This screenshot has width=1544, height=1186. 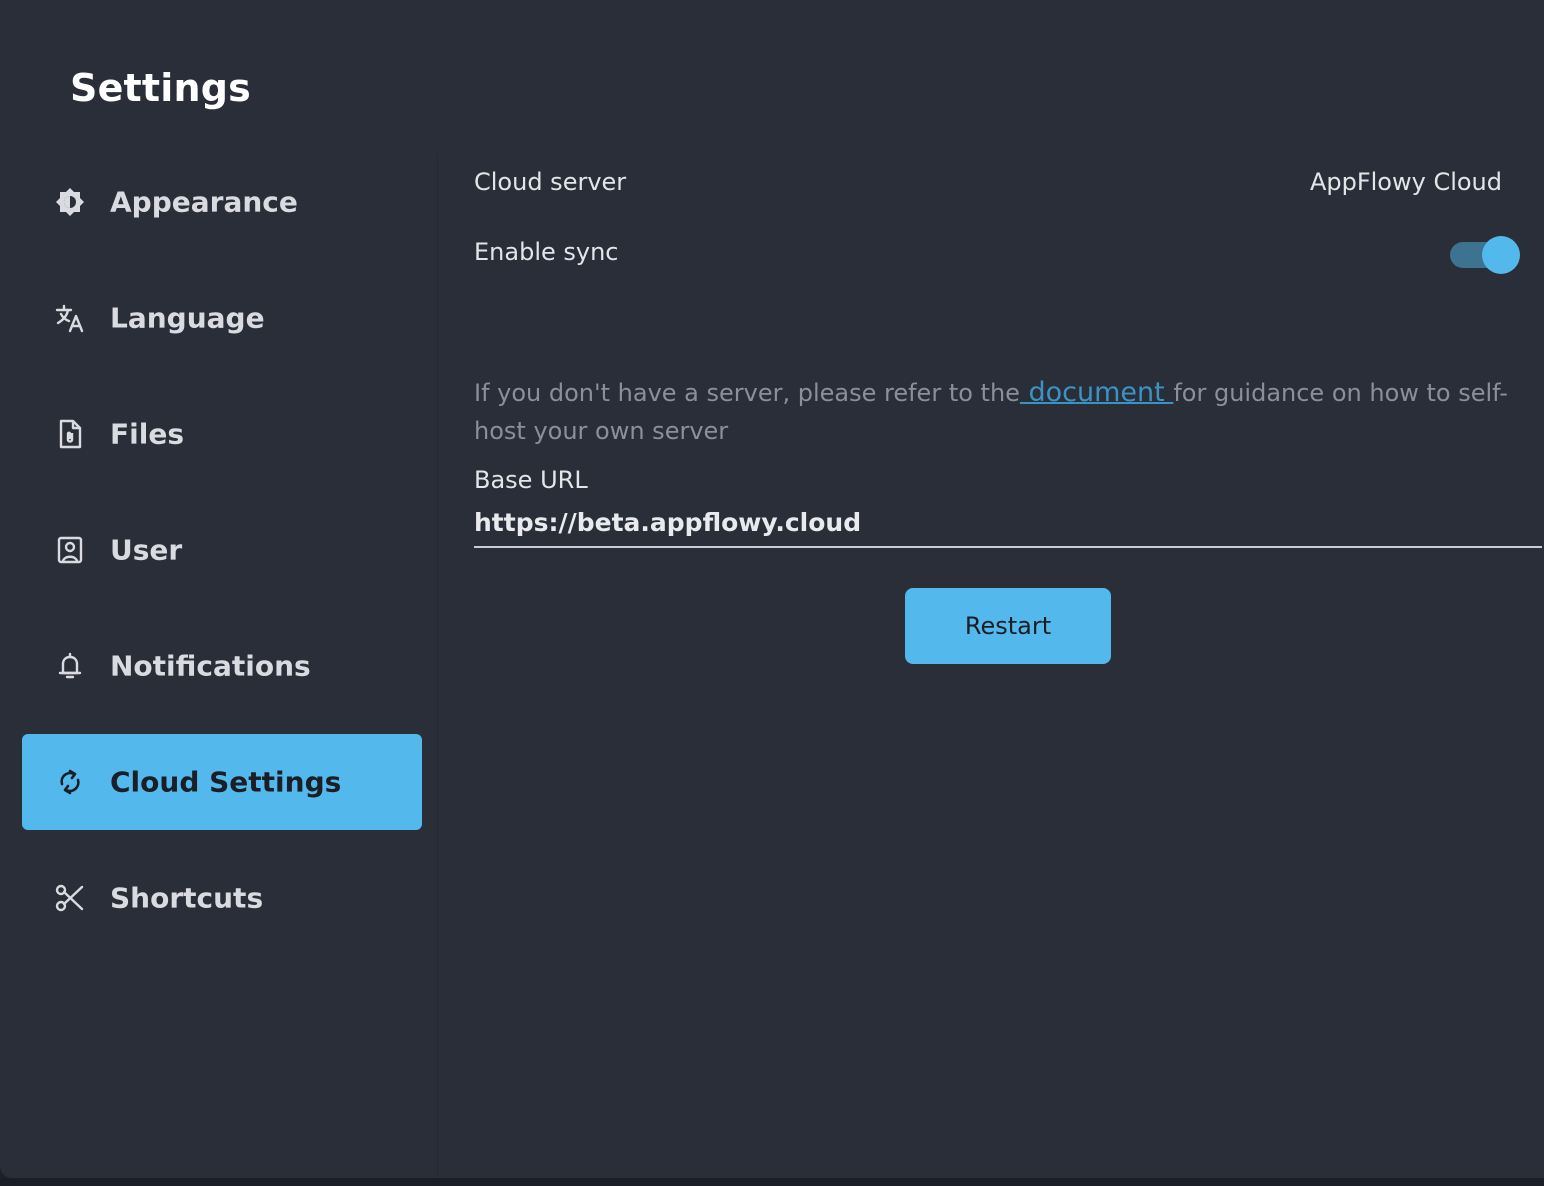 I want to click on background-strip, so click(x=772, y=1182).